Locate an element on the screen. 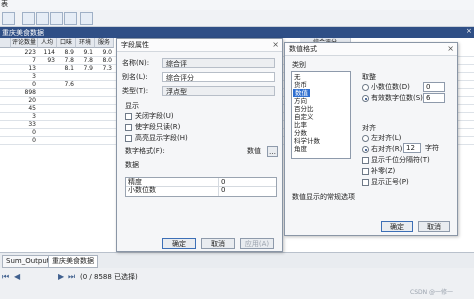  category-item: 方向 is located at coordinates (300, 101).